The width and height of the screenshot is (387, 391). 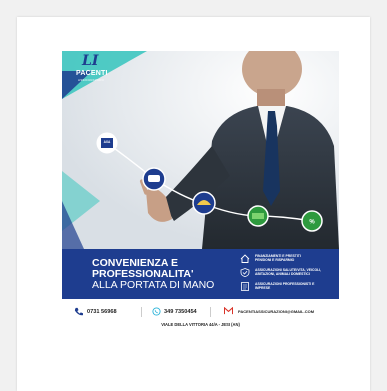 What do you see at coordinates (245, 286) in the screenshot?
I see `document-icon` at bounding box center [245, 286].